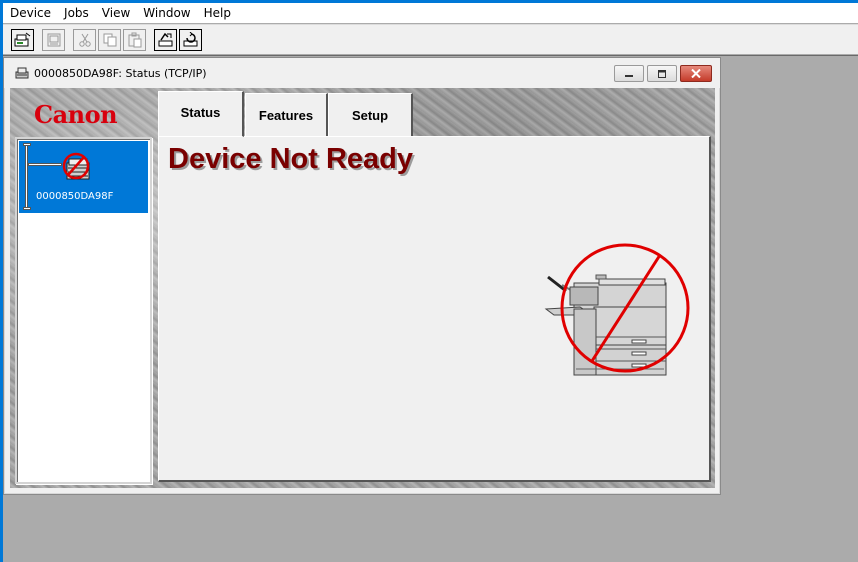  I want to click on window-titlebar: 0000850DA98F: Status (TCP/IP), so click(362, 73).